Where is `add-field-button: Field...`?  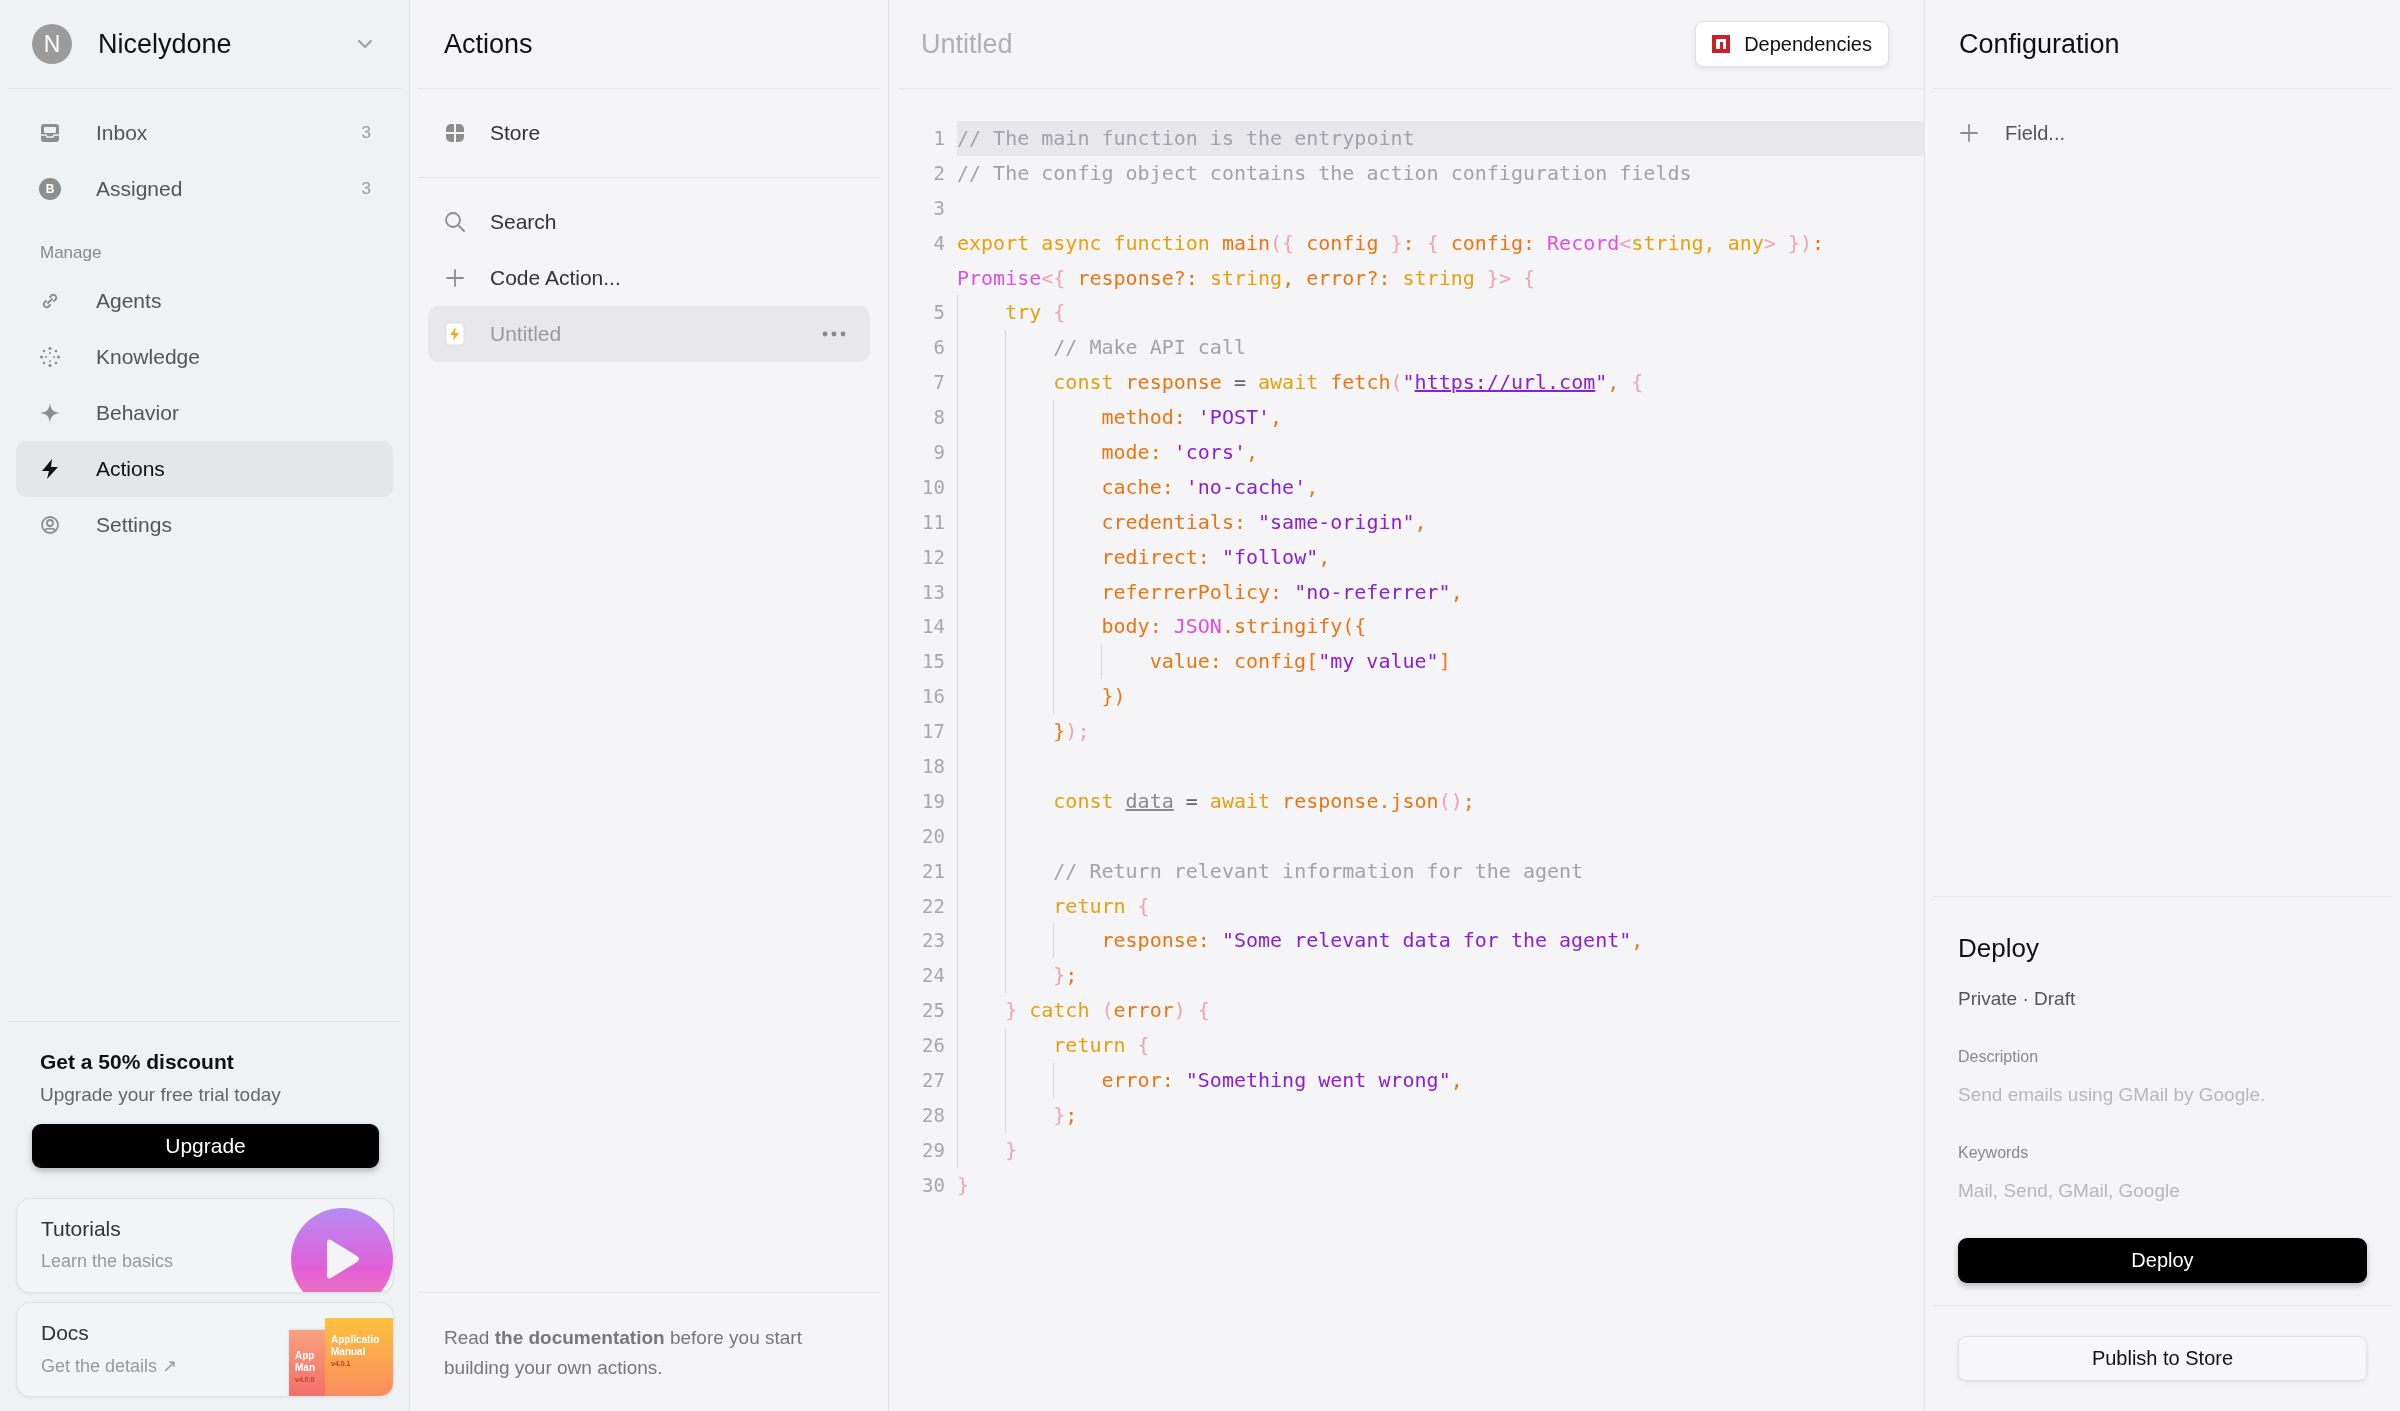 add-field-button: Field... is located at coordinates (2012, 133).